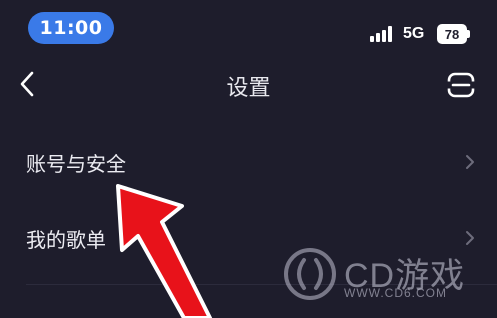  I want to click on battery-cap, so click(468, 34).